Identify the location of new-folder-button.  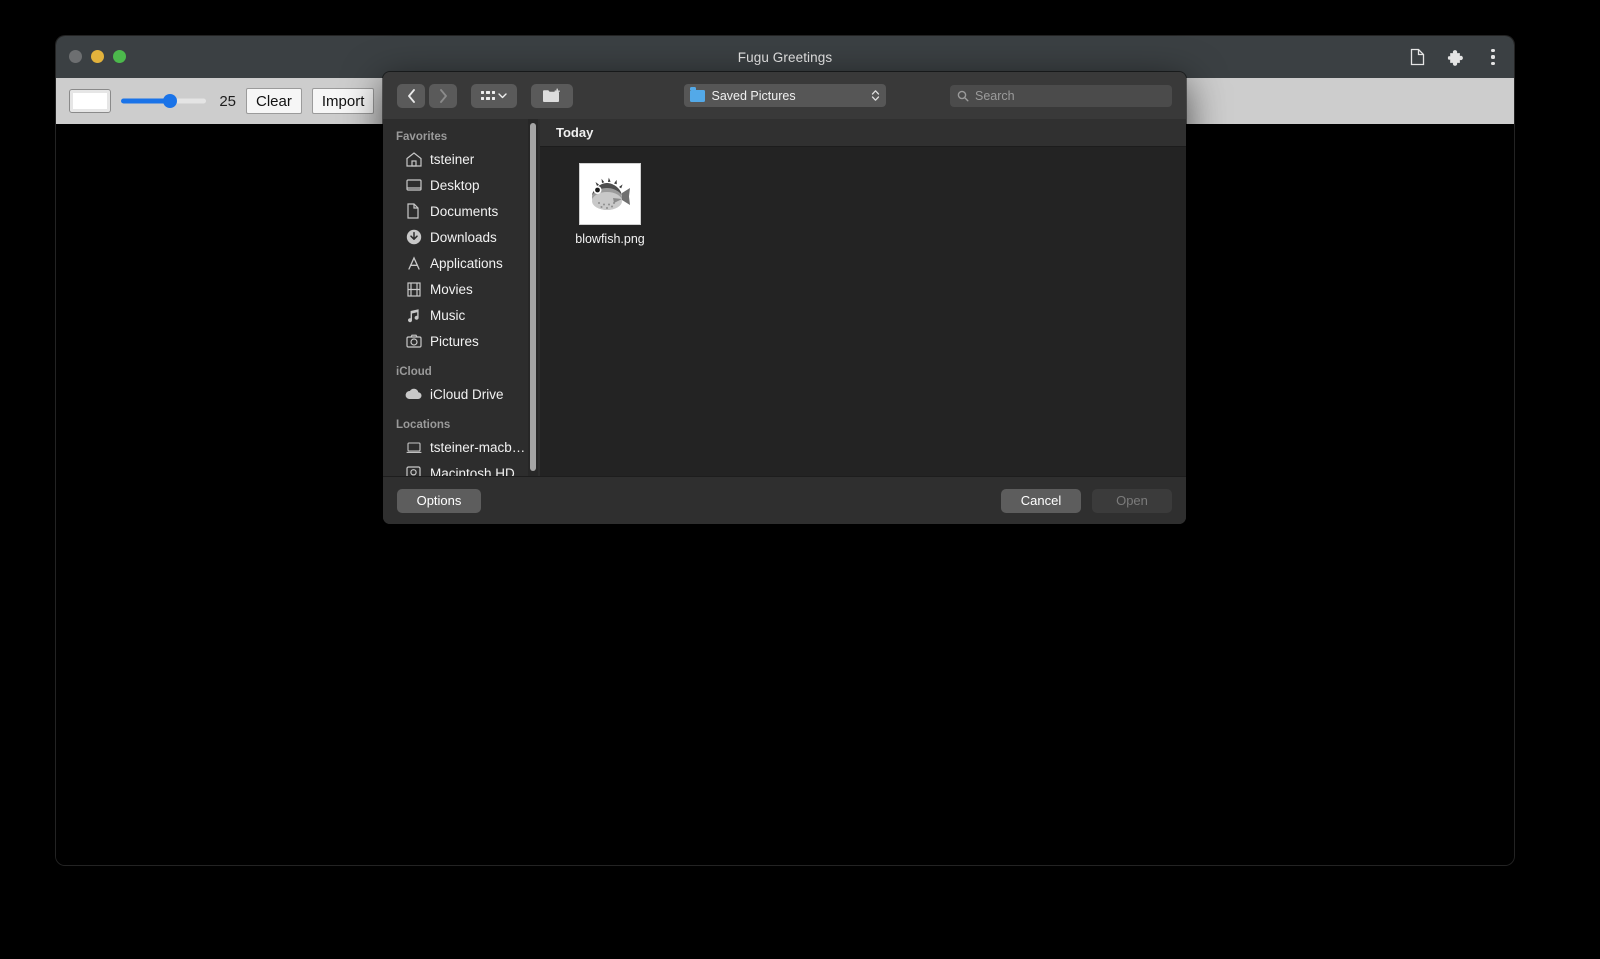
(552, 95).